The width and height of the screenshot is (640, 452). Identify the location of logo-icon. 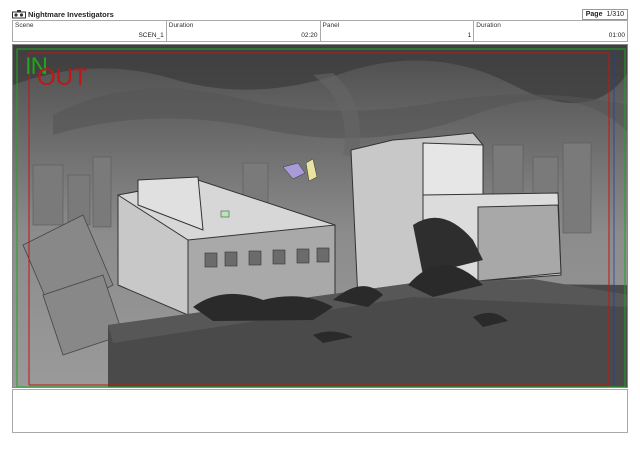
(19, 14).